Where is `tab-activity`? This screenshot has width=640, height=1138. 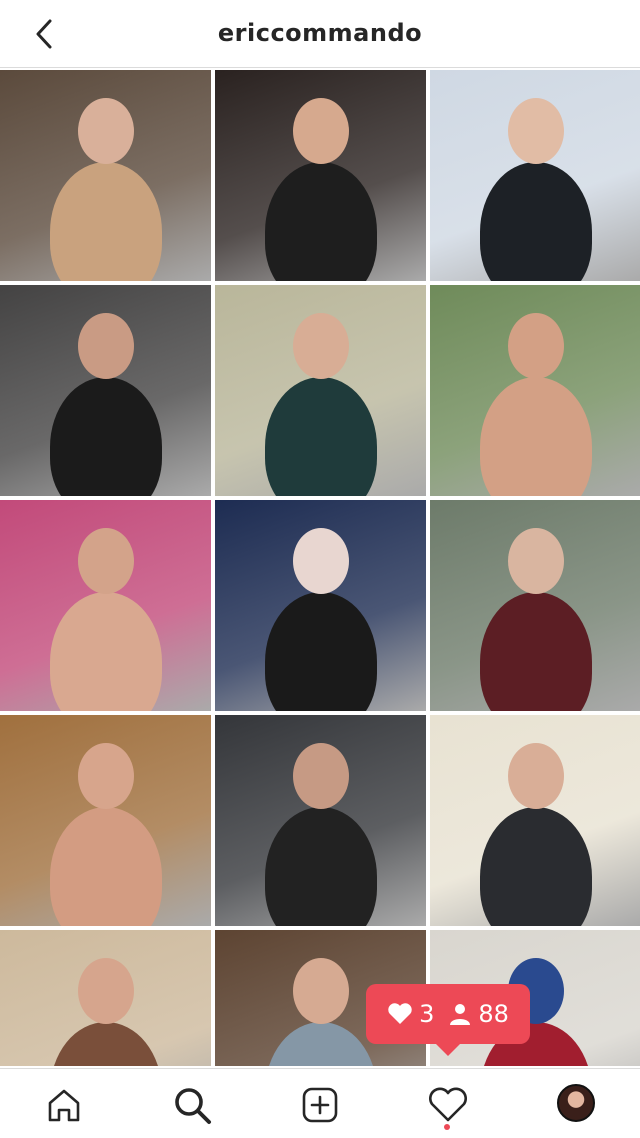 tab-activity is located at coordinates (448, 1105).